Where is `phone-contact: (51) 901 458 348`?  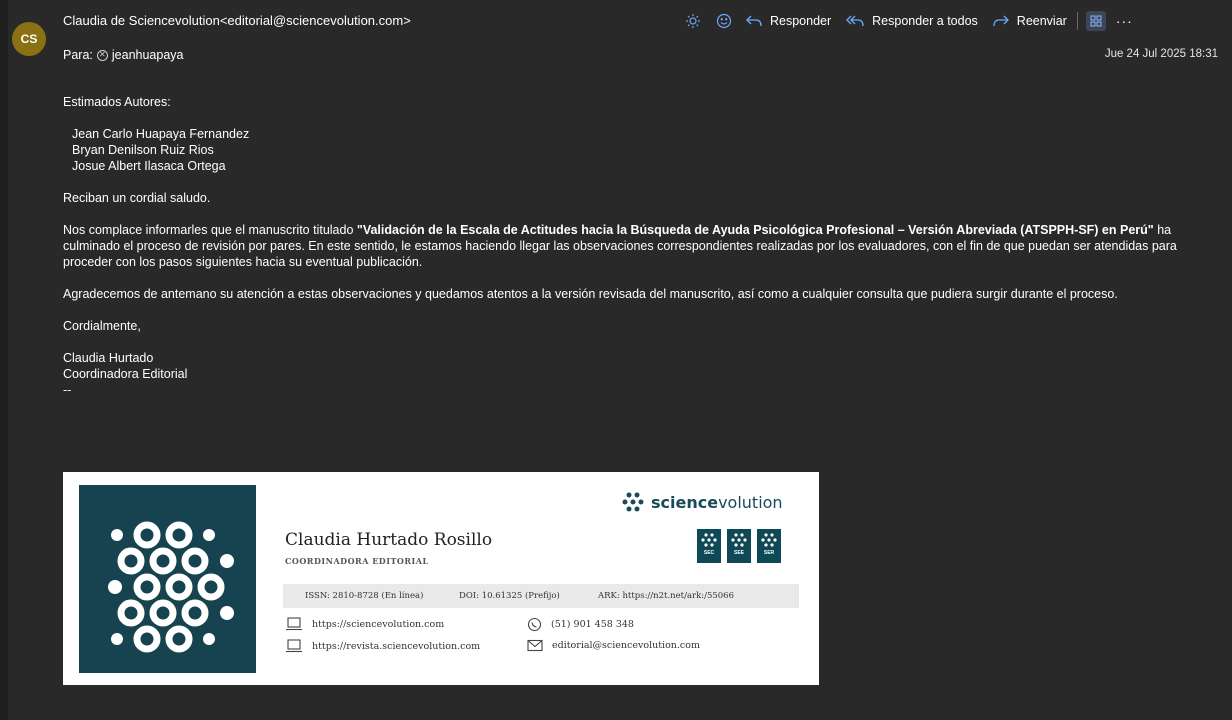
phone-contact: (51) 901 458 348 is located at coordinates (580, 624).